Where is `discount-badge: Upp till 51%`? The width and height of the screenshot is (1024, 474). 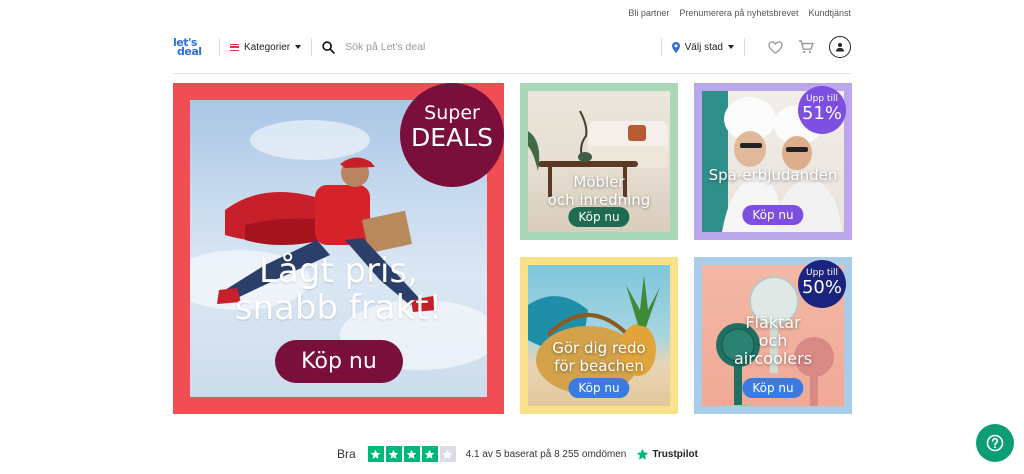 discount-badge: Upp till 51% is located at coordinates (822, 110).